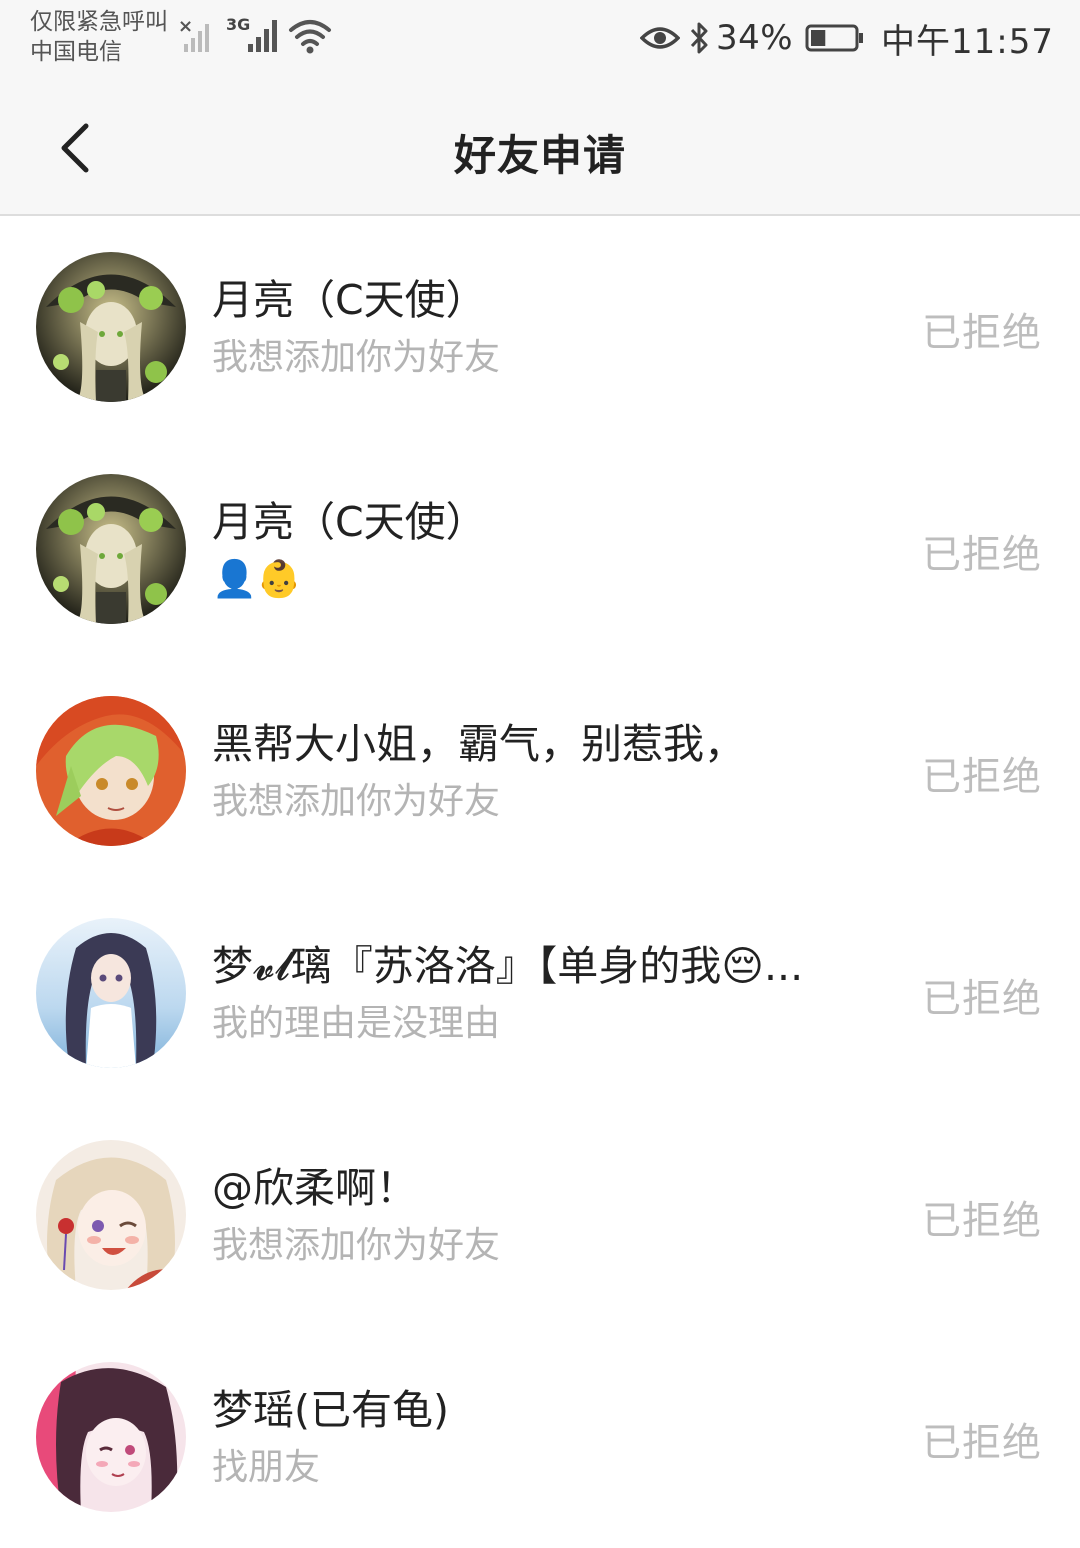 The image size is (1080, 1548). Describe the element at coordinates (539, 155) in the screenshot. I see `page-title: 好友申请` at that location.